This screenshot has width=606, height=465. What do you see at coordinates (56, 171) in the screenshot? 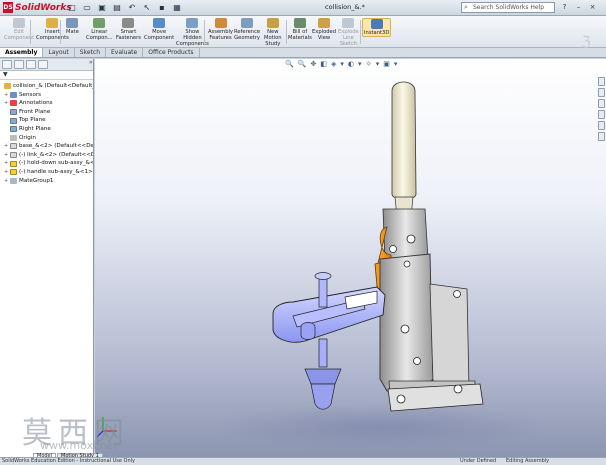
I see `tree-item-label: (-) handle sub-assy_&<1> (D` at bounding box center [56, 171].